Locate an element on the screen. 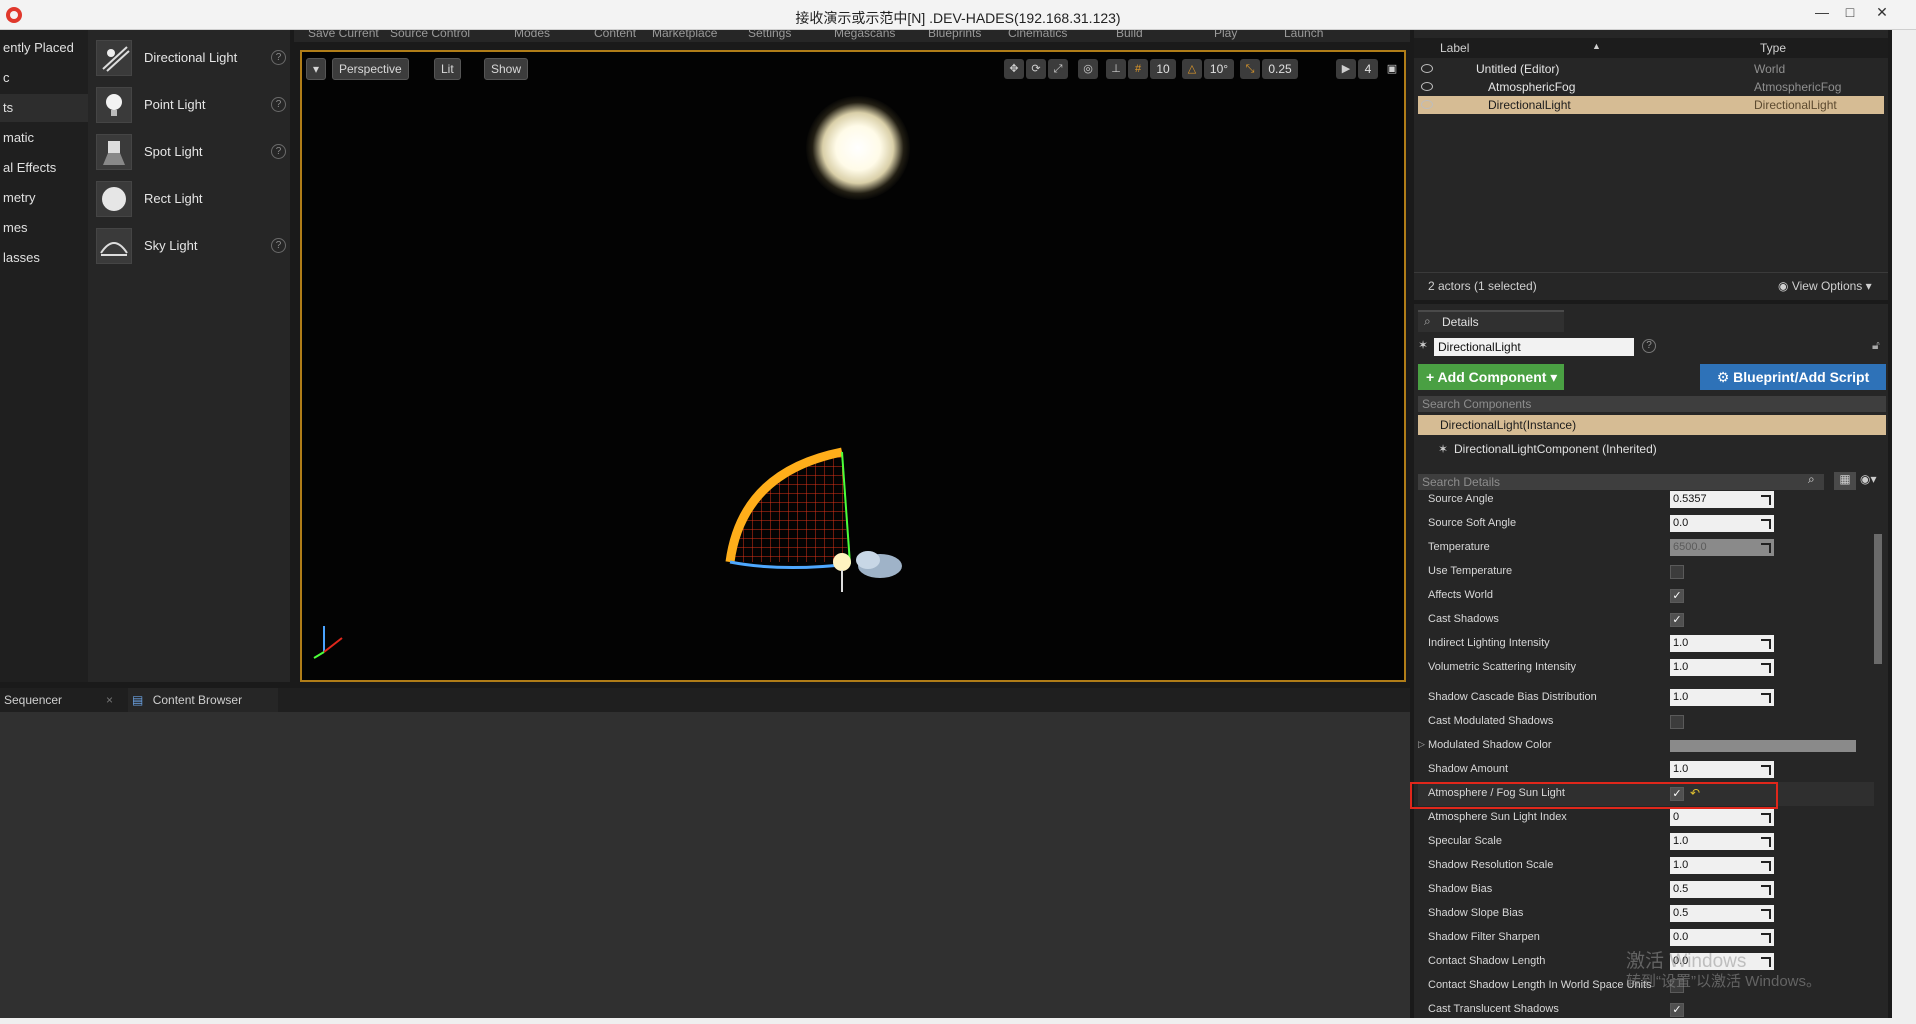 The image size is (1916, 1024). category-recently-placed: ently Placed is located at coordinates (44, 48).